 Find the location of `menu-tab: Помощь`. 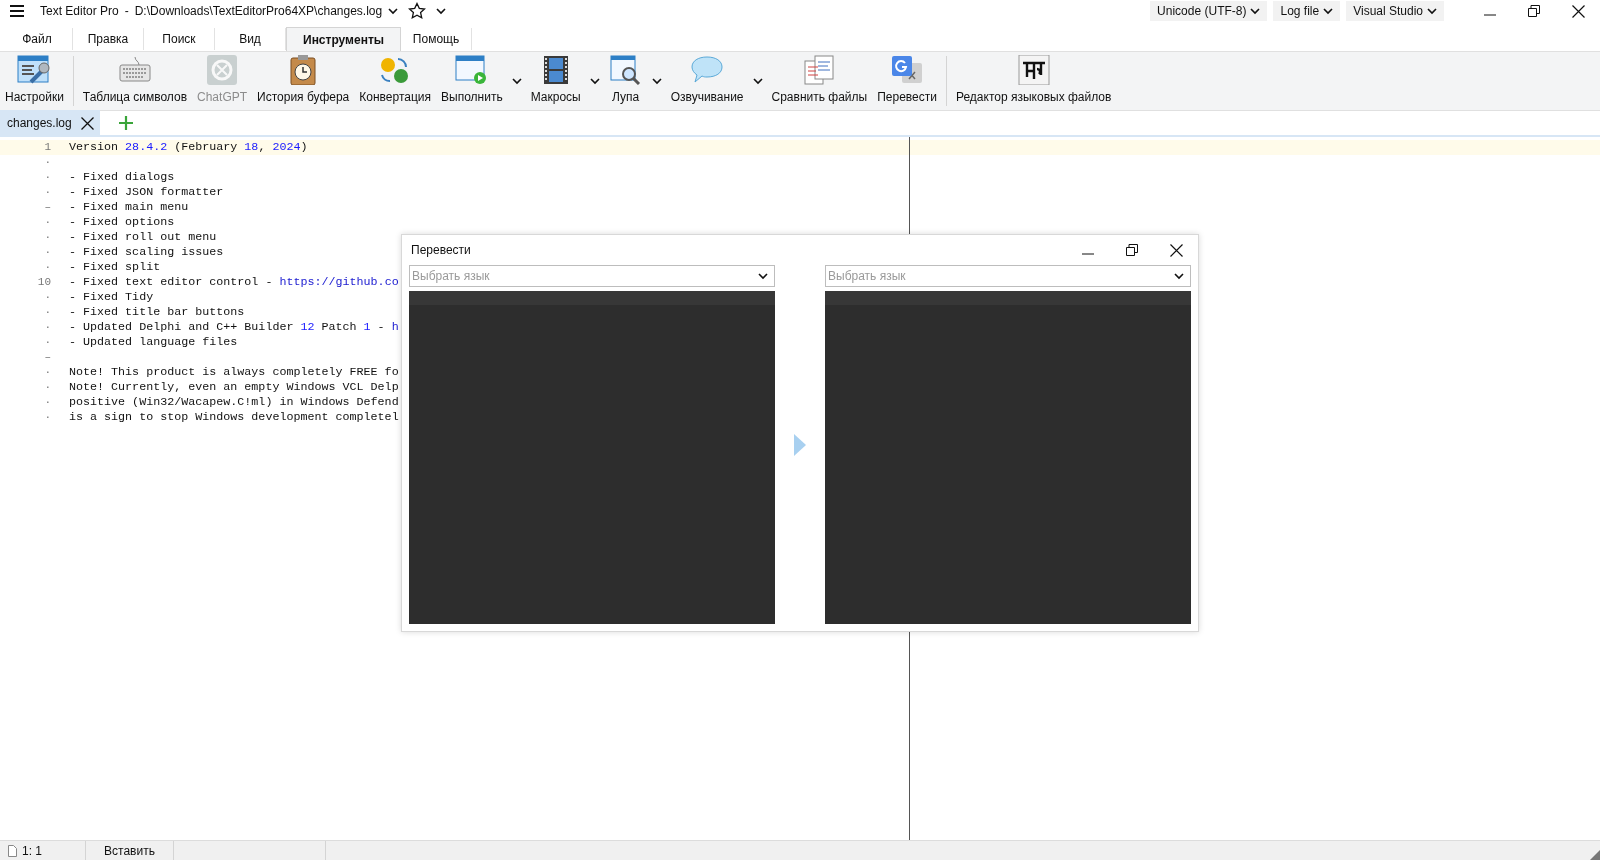

menu-tab: Помощь is located at coordinates (437, 39).